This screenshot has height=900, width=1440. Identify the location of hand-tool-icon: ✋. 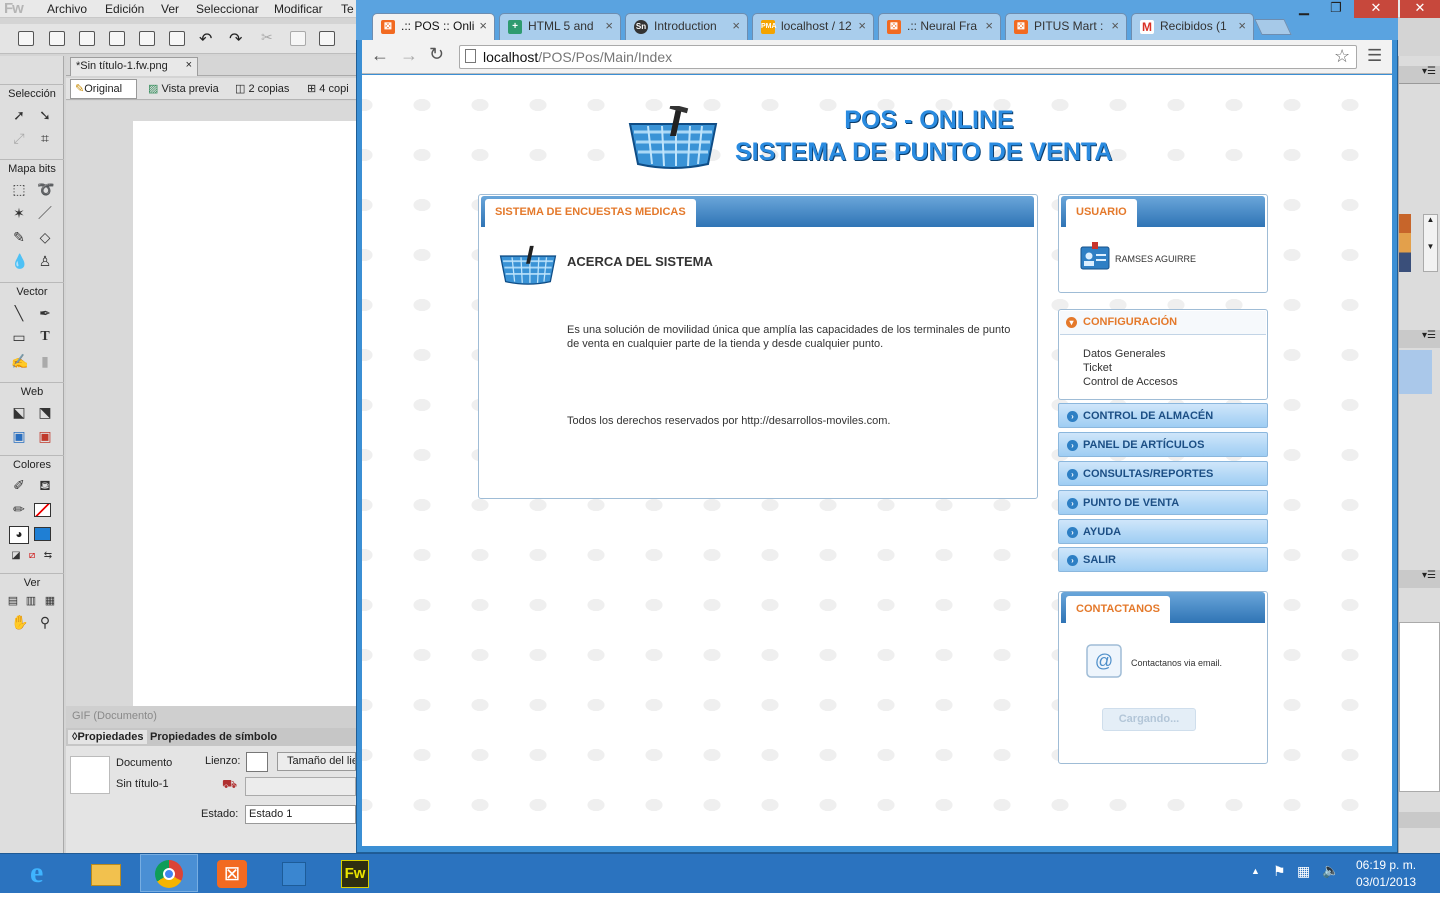
(19, 622).